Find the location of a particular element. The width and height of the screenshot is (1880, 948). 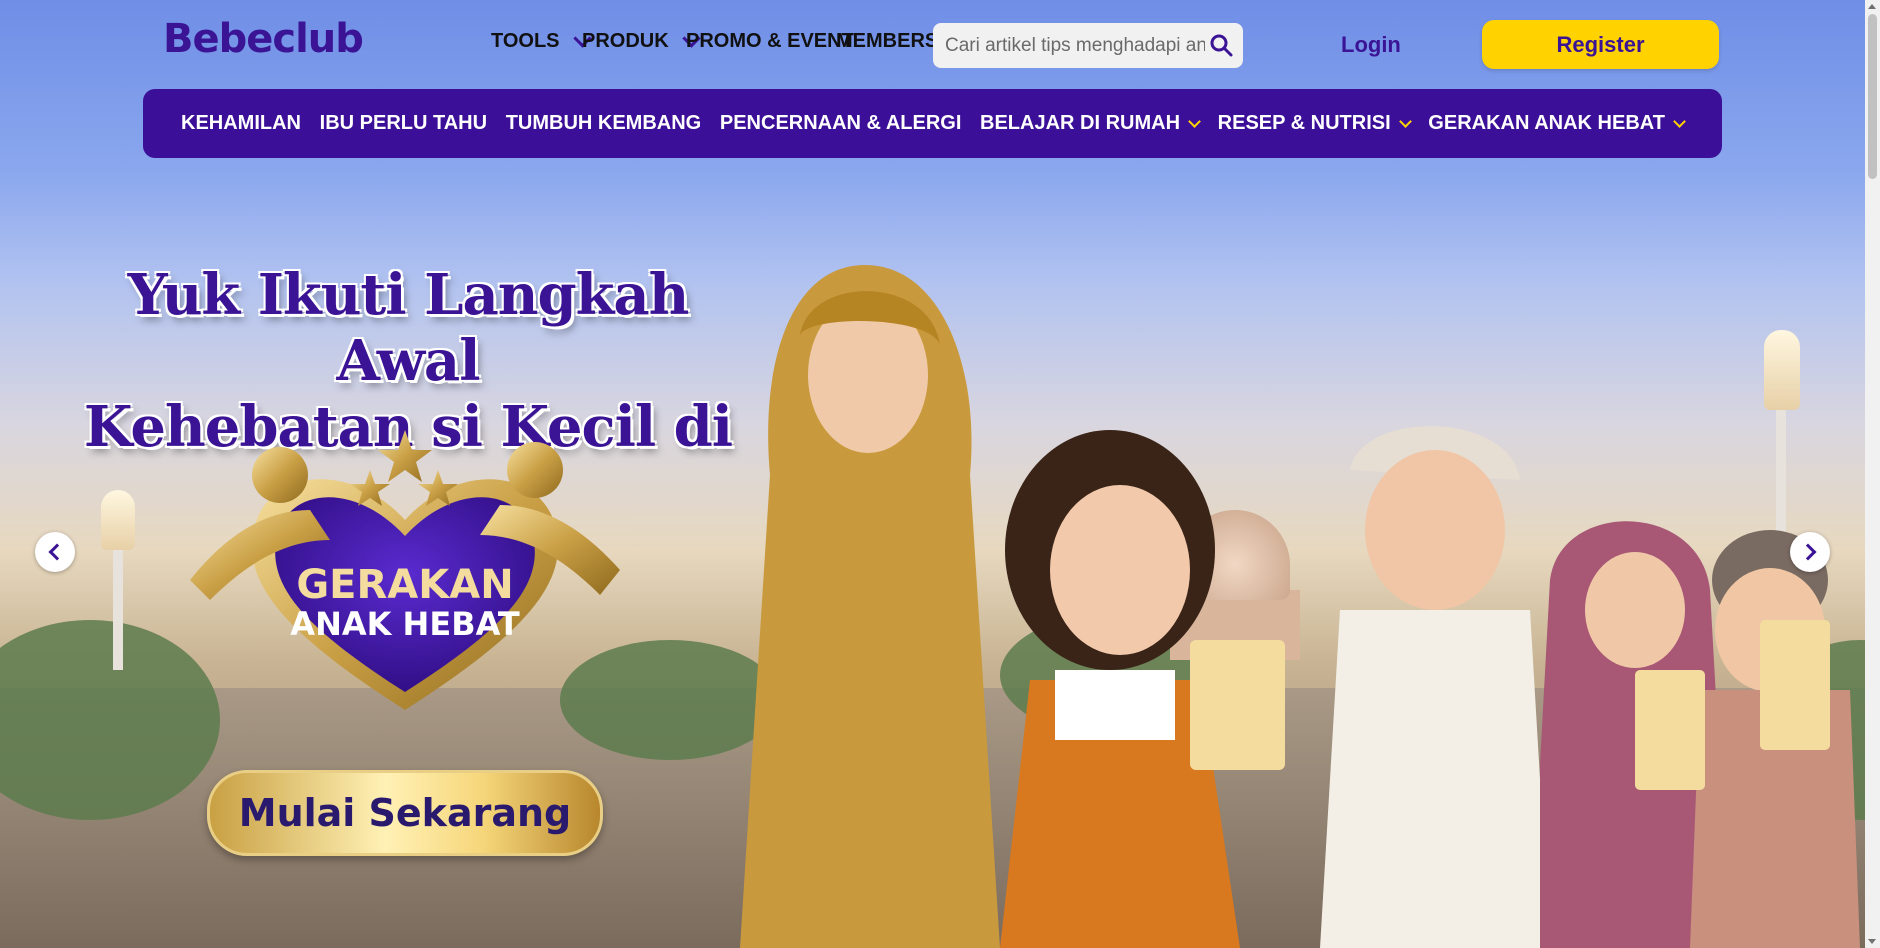

boy-figure is located at coordinates (1435, 687).